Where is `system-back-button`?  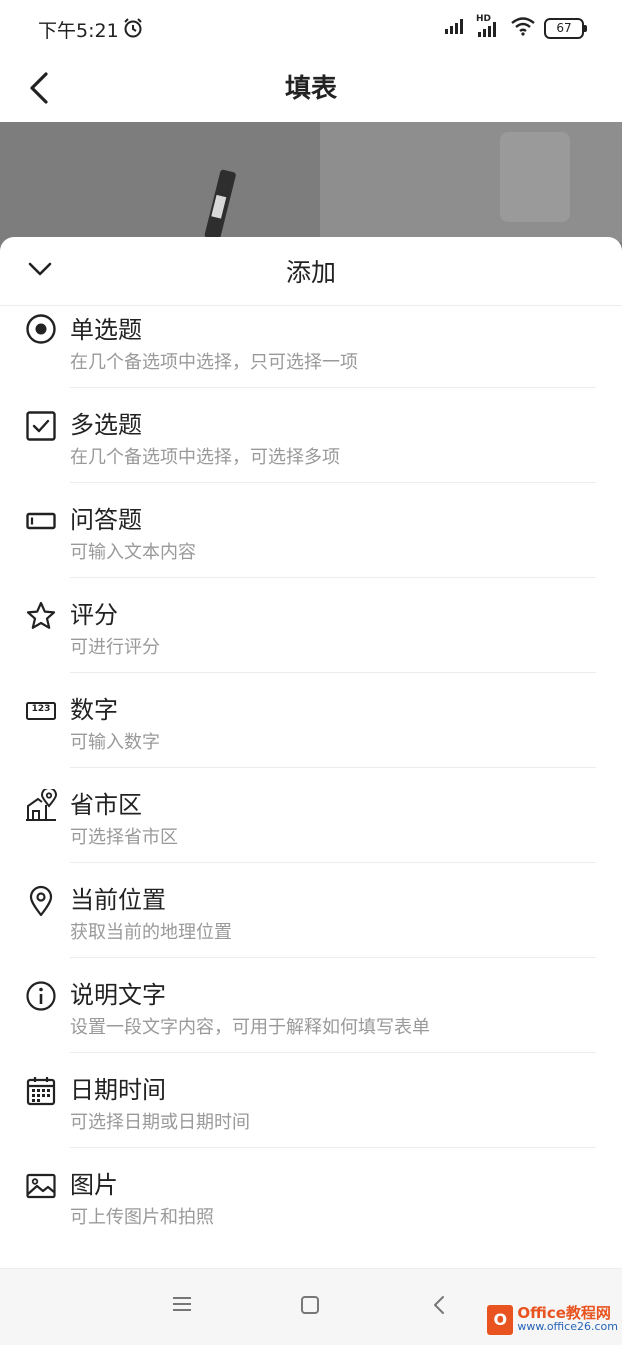
system-back-button is located at coordinates (439, 1307).